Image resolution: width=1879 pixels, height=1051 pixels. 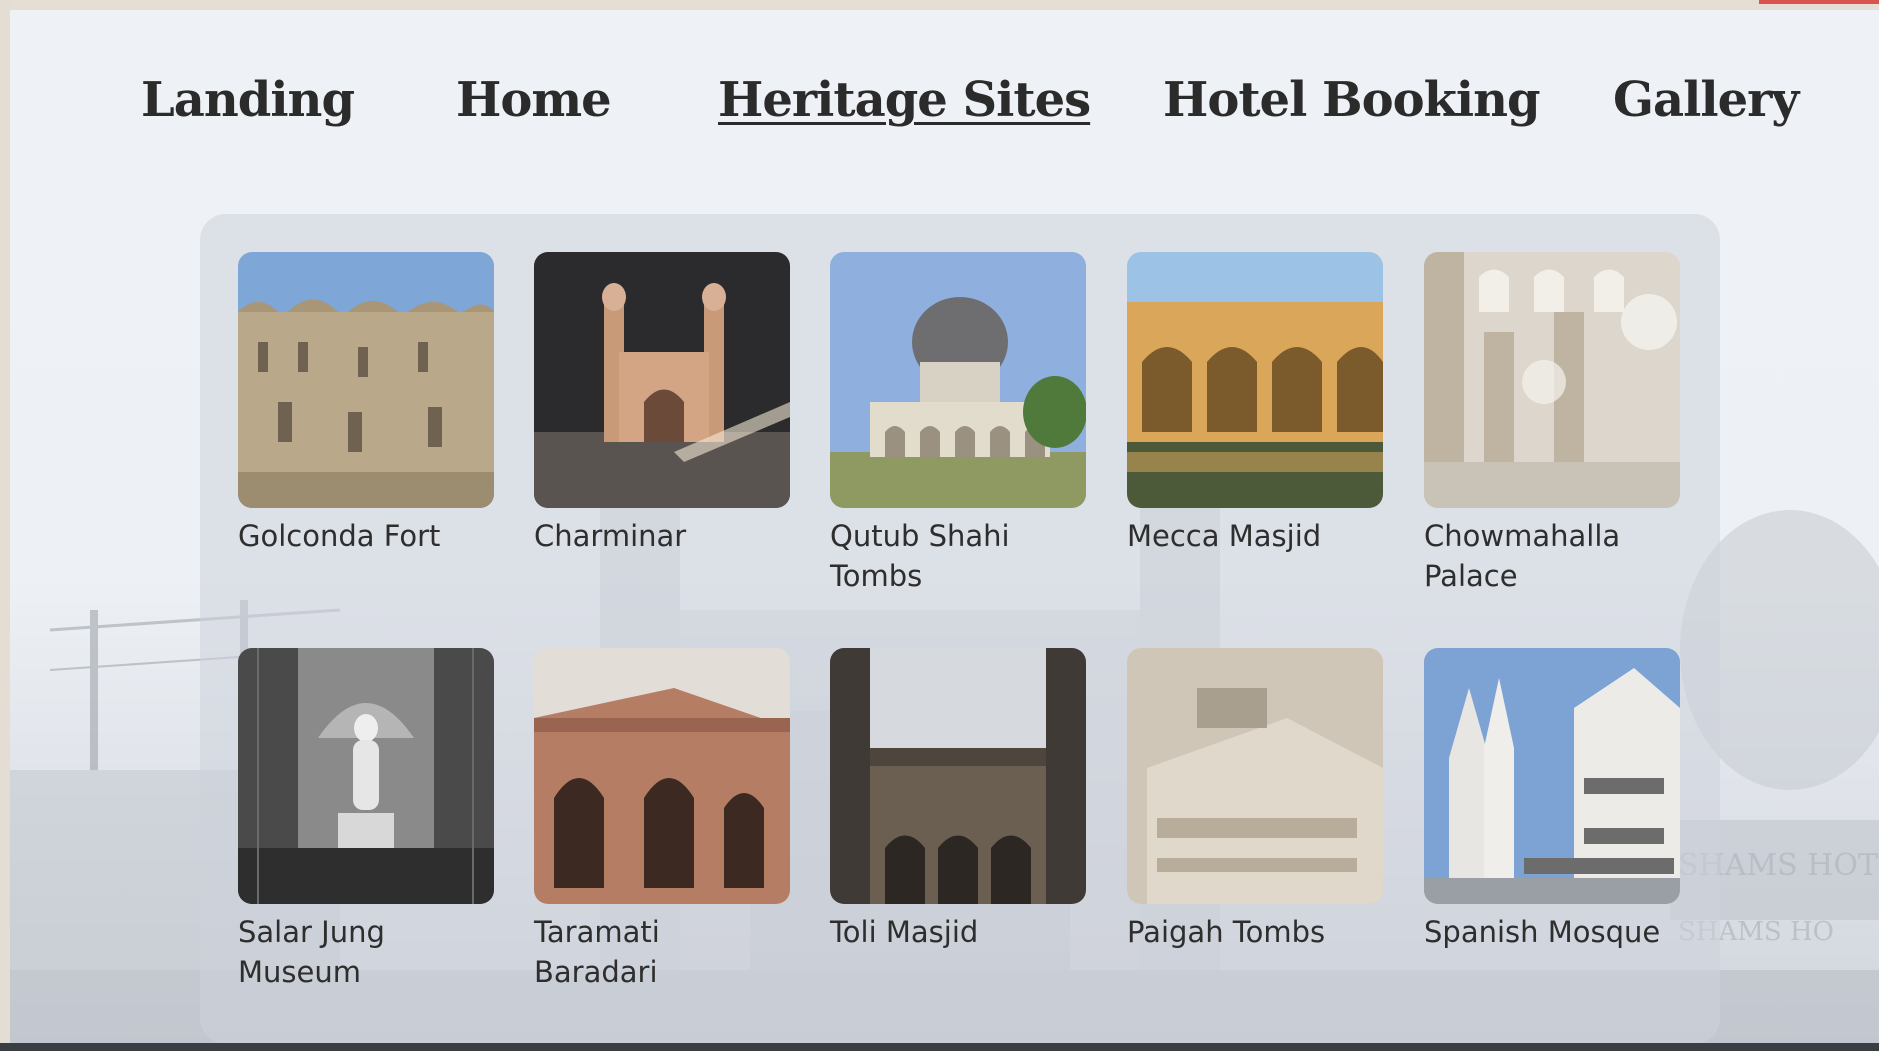 I want to click on palace-hall-photo, so click(x=1552, y=380).